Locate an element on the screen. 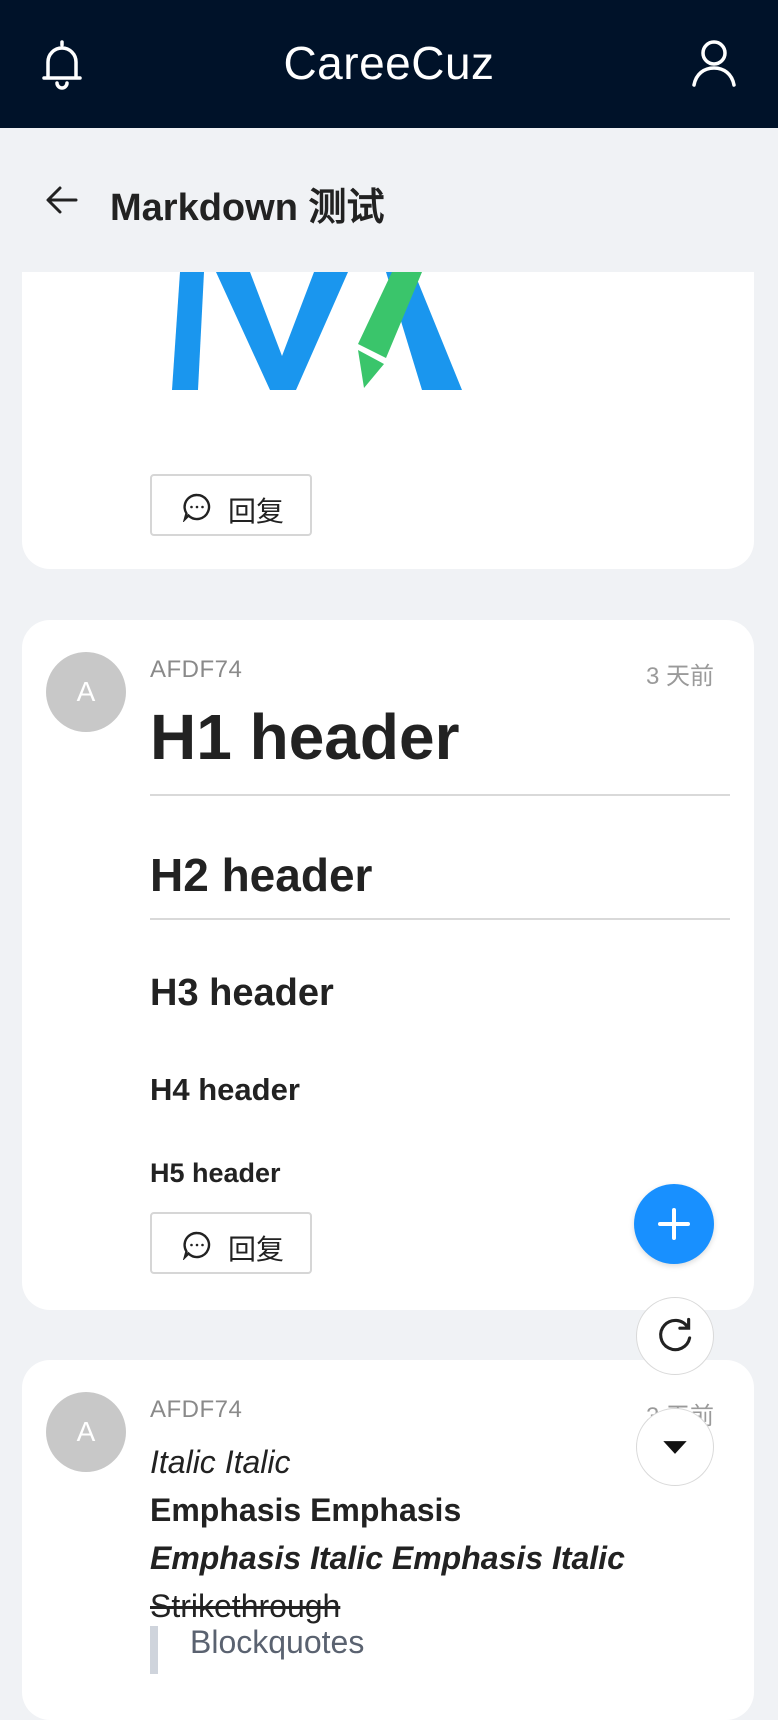 This screenshot has height=1720, width=778. page-title: Markdown 测试 is located at coordinates (247, 208).